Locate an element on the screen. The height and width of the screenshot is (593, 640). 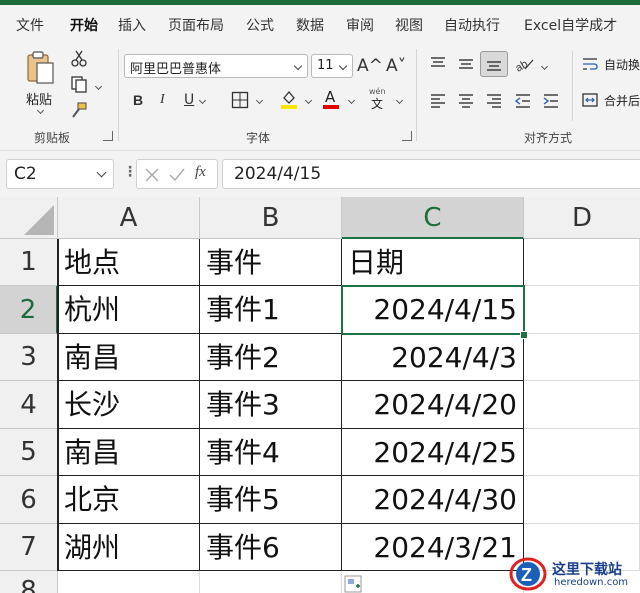
font-size-select: 11 is located at coordinates (332, 66).